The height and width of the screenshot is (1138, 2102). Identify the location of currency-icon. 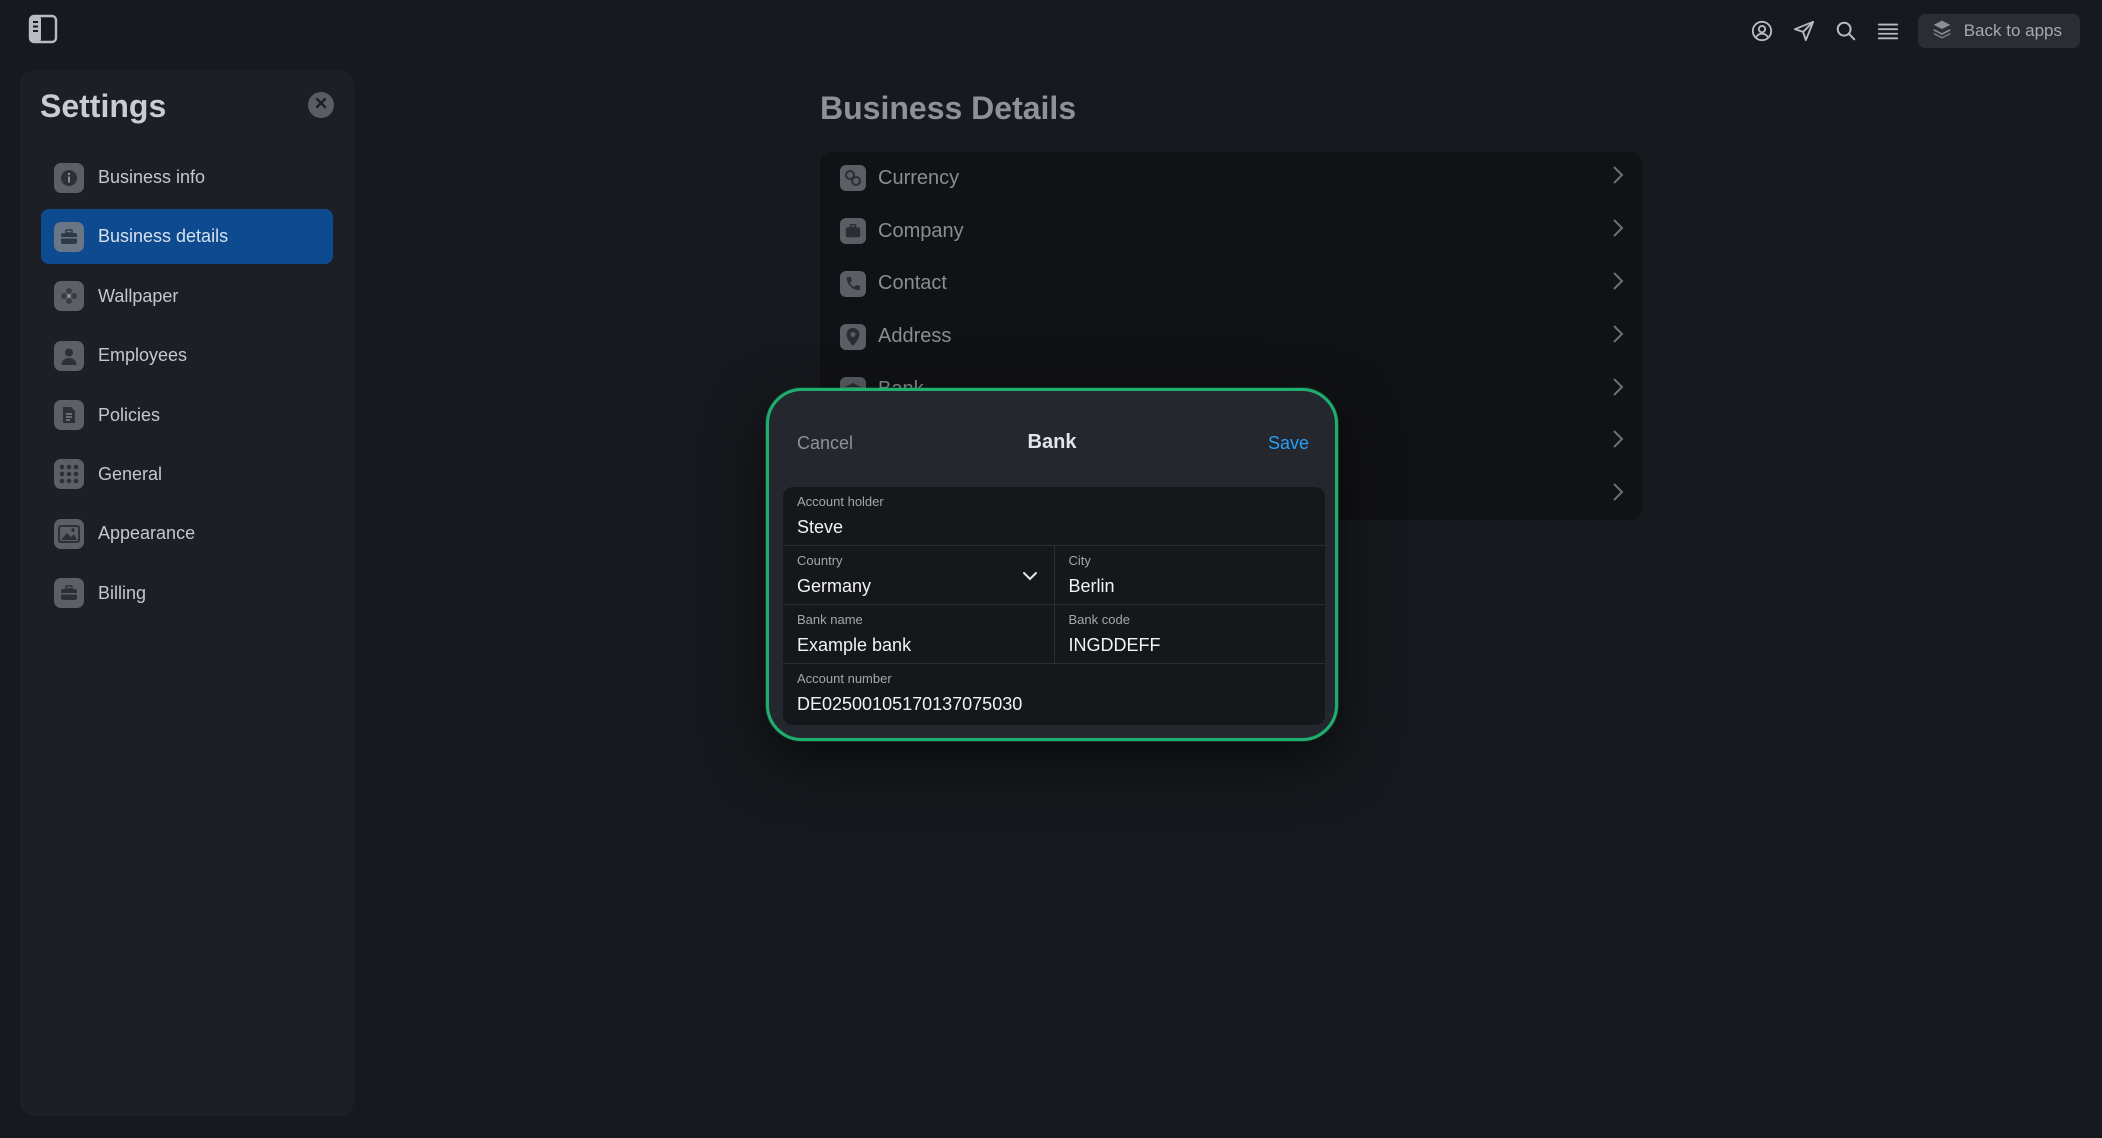
(853, 178).